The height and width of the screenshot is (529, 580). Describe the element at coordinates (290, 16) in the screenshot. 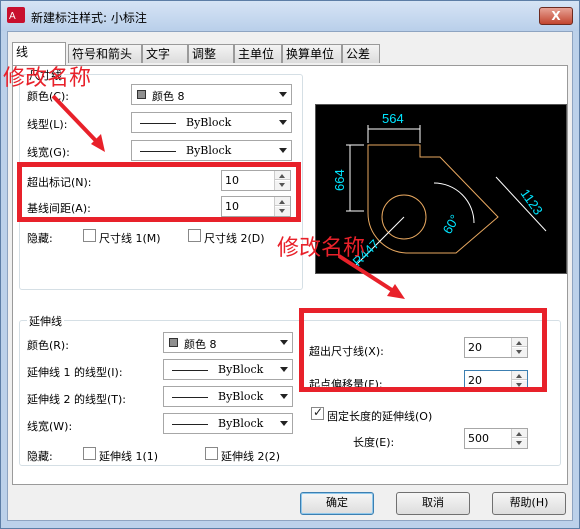

I see `title-bar: A 新建标注样式: 小标注 X` at that location.